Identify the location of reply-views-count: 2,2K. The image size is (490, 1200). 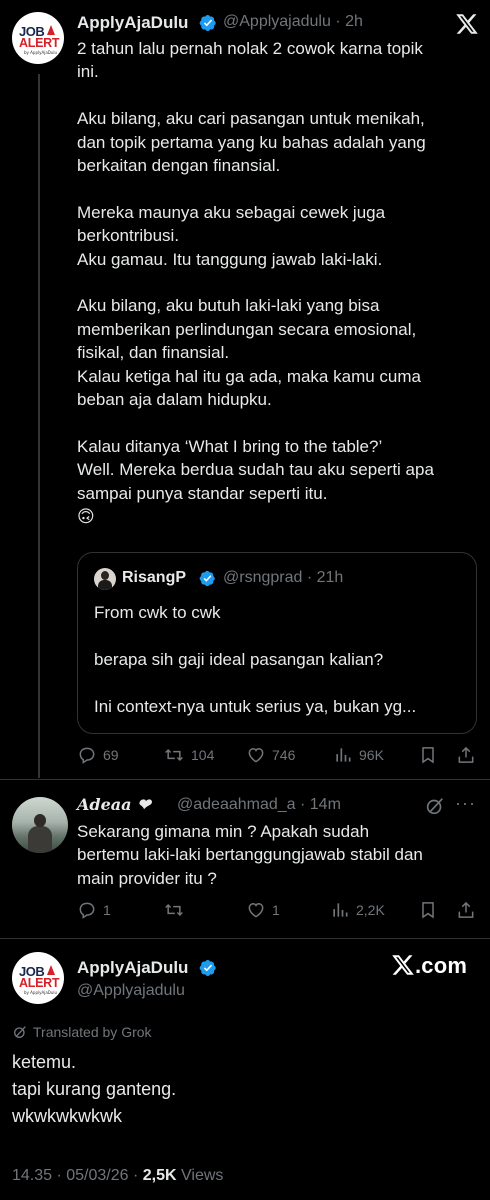
(370, 910).